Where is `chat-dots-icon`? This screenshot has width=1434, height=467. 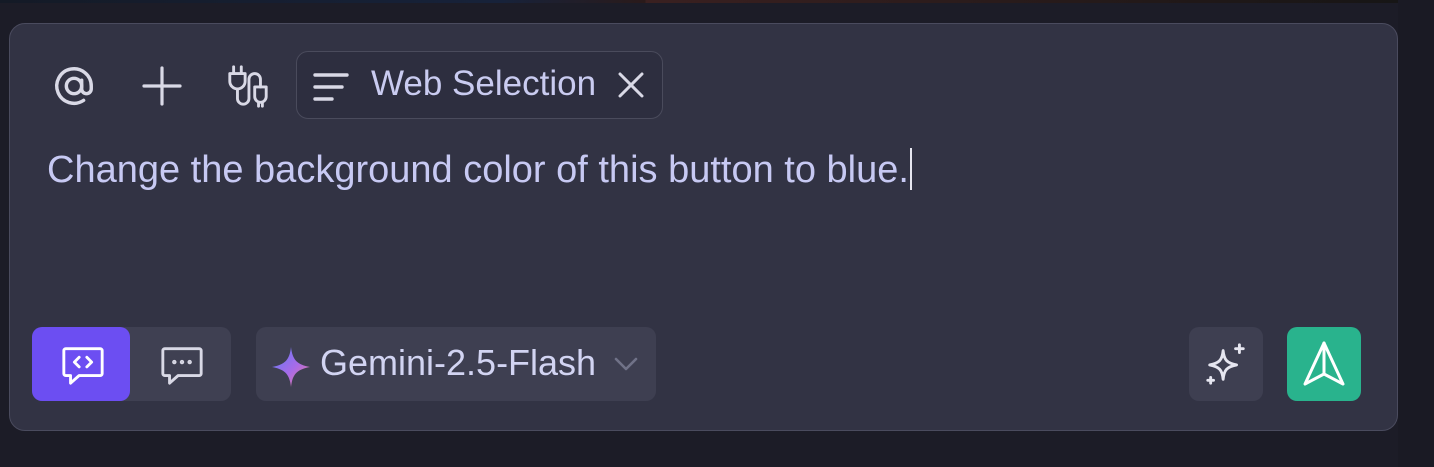 chat-dots-icon is located at coordinates (182, 364).